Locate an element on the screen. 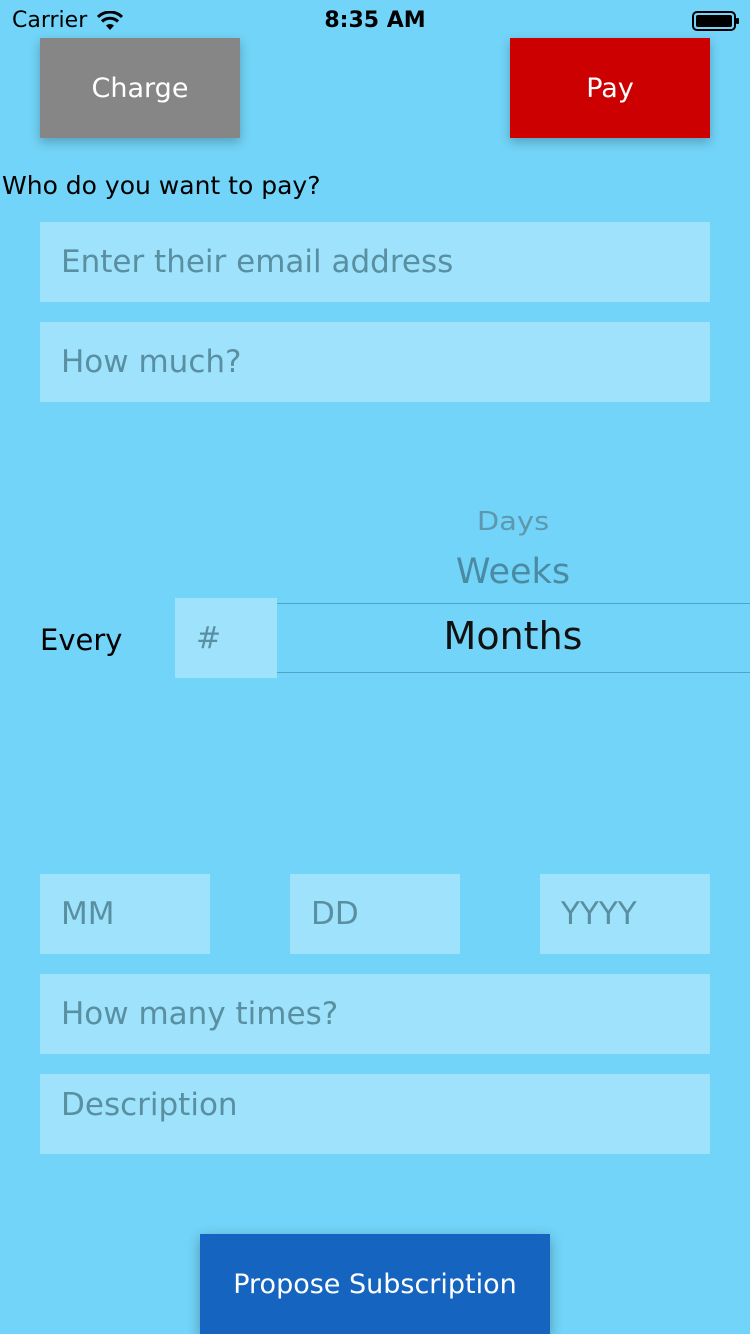 The width and height of the screenshot is (750, 1334). charge-button: Charge is located at coordinates (140, 88).